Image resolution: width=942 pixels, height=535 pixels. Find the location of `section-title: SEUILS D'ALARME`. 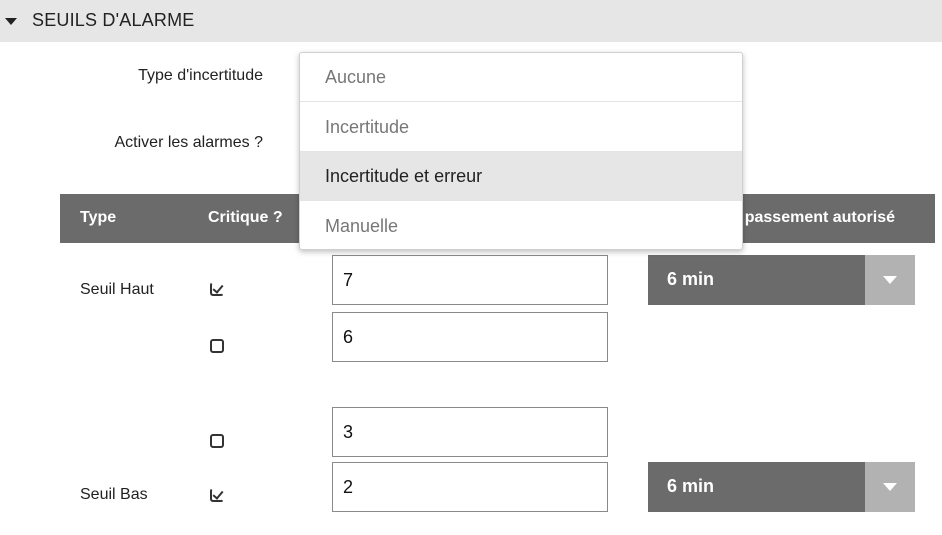

section-title: SEUILS D'ALARME is located at coordinates (113, 20).